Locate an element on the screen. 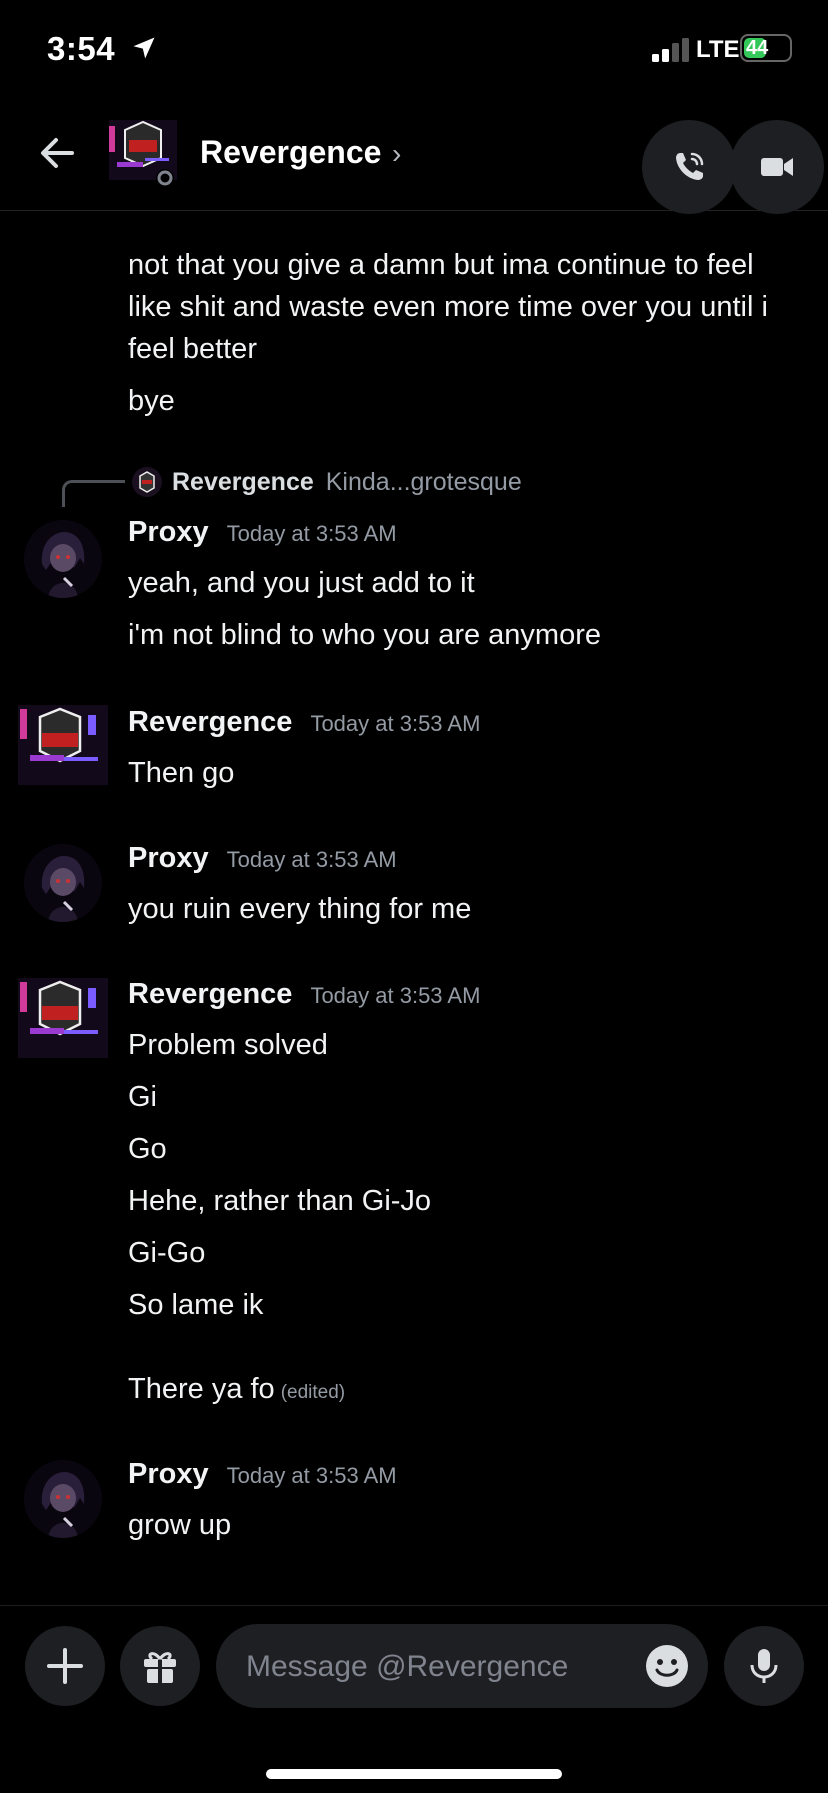  channel-avatar is located at coordinates (143, 154).